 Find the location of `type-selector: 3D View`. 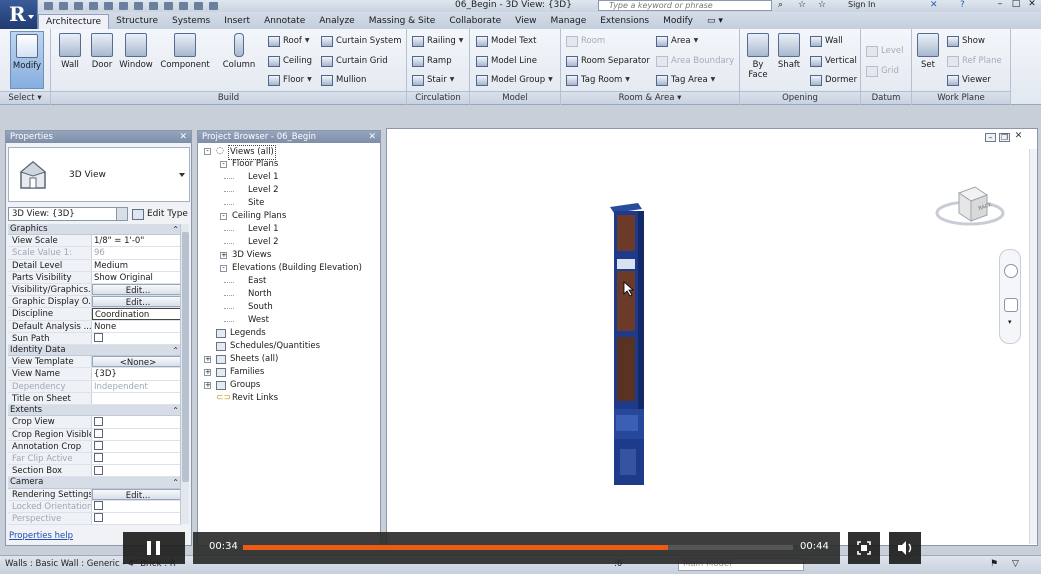

type-selector: 3D View is located at coordinates (99, 174).